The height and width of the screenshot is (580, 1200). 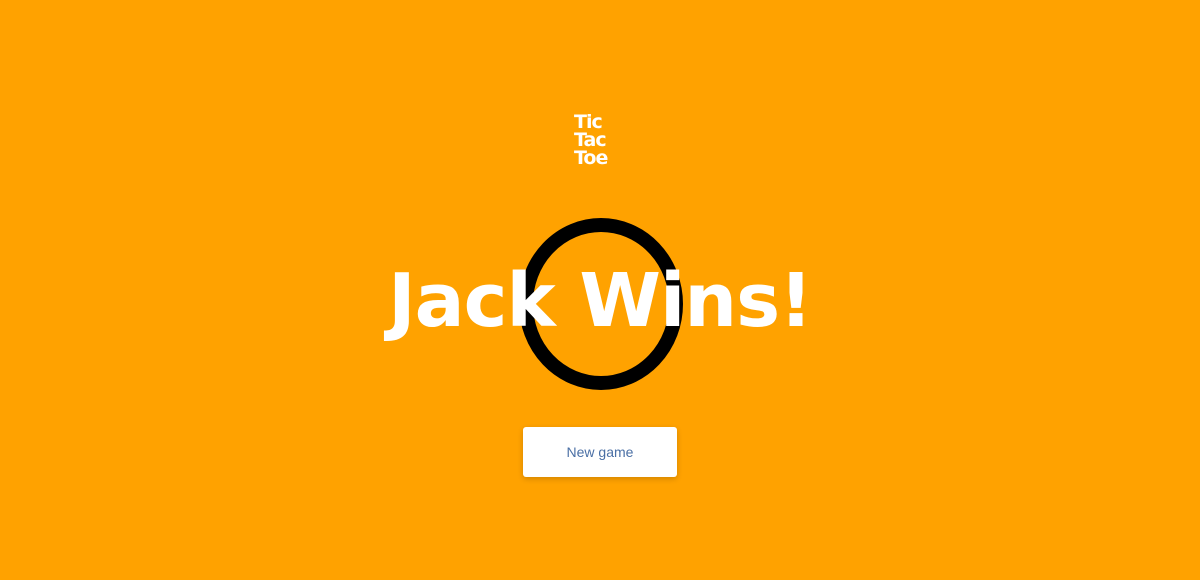 What do you see at coordinates (591, 158) in the screenshot?
I see `logo-line-toe: Toe` at bounding box center [591, 158].